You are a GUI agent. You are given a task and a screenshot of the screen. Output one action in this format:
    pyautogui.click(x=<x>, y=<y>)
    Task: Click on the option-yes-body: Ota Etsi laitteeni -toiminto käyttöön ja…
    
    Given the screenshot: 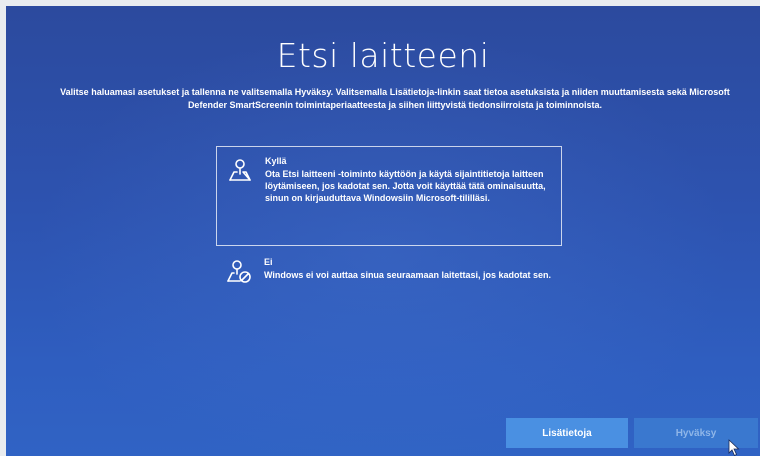 What is the action you would take?
    pyautogui.click(x=405, y=186)
    